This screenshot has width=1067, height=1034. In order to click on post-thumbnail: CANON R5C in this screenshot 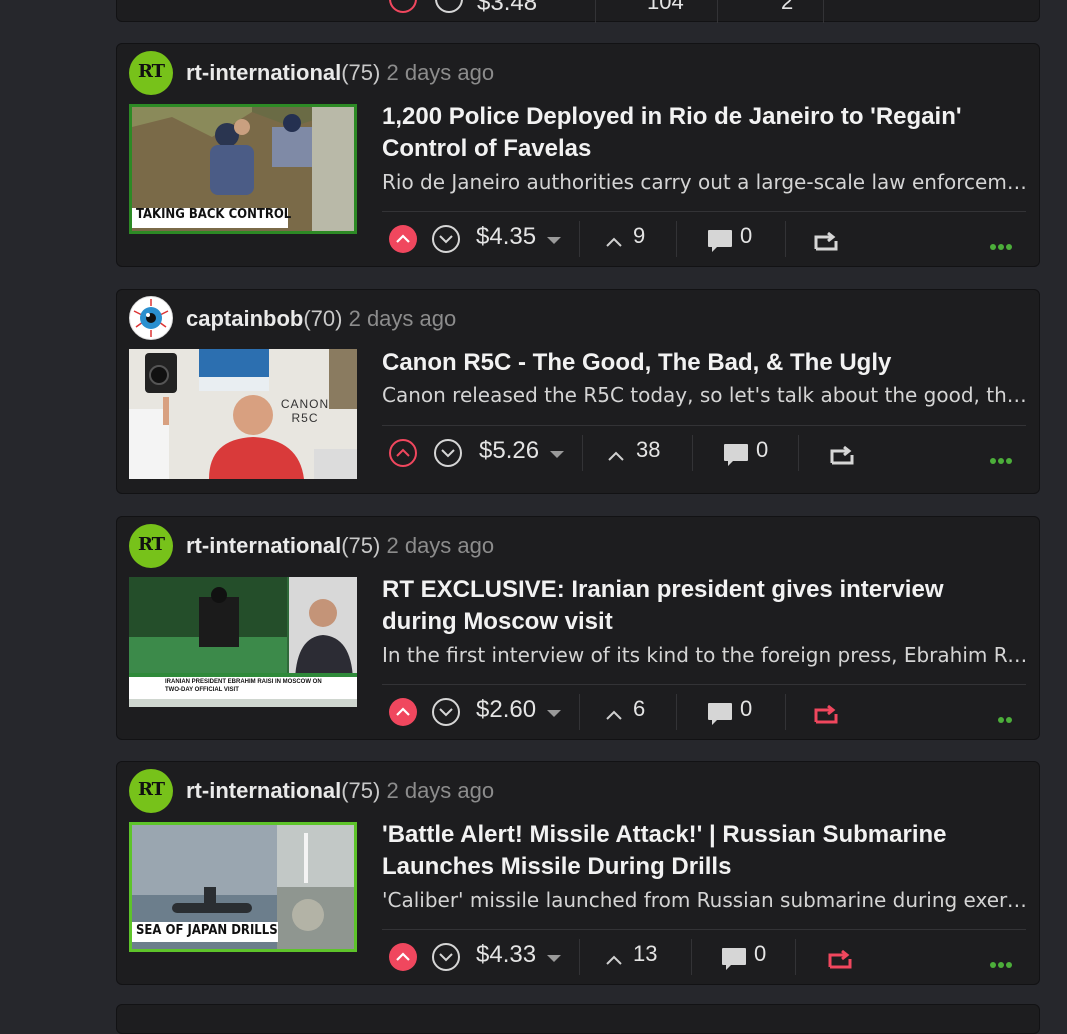, I will do `click(243, 414)`.